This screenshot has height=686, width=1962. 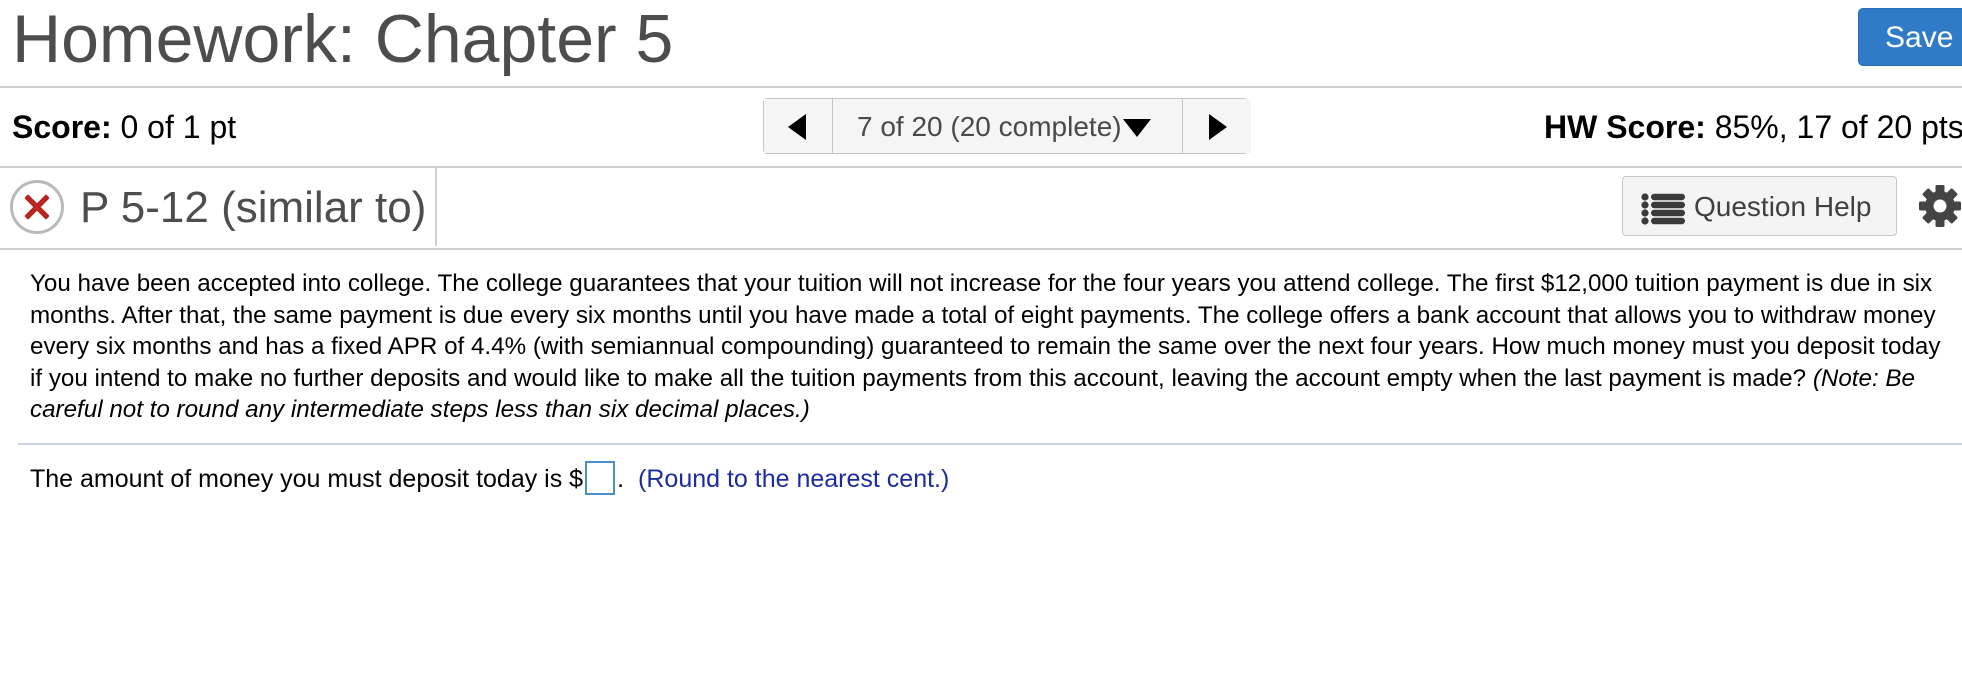 What do you see at coordinates (1940, 206) in the screenshot?
I see `gear-icon` at bounding box center [1940, 206].